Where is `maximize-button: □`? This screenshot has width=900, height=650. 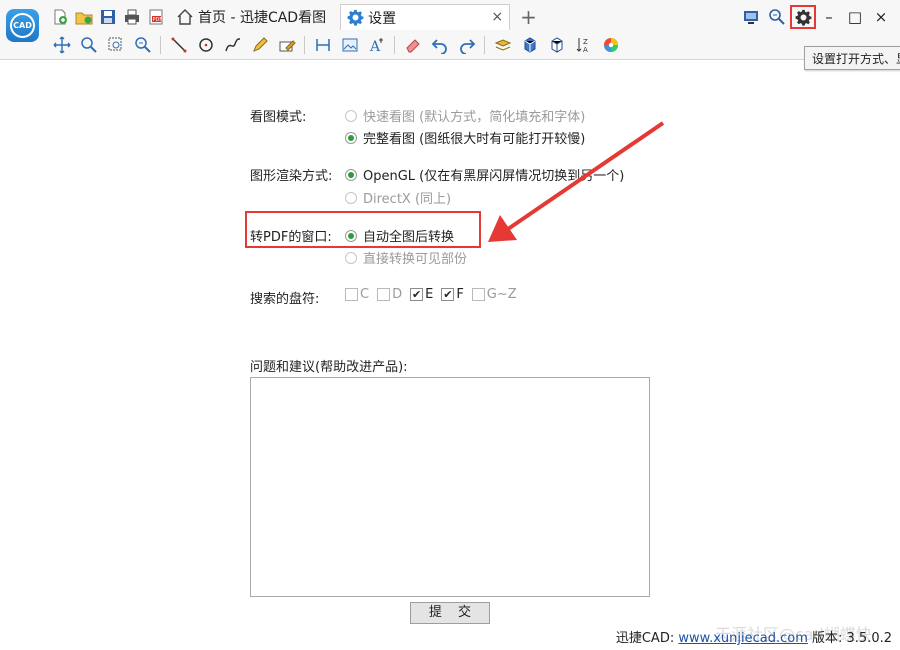
maximize-button: □ is located at coordinates (855, 17).